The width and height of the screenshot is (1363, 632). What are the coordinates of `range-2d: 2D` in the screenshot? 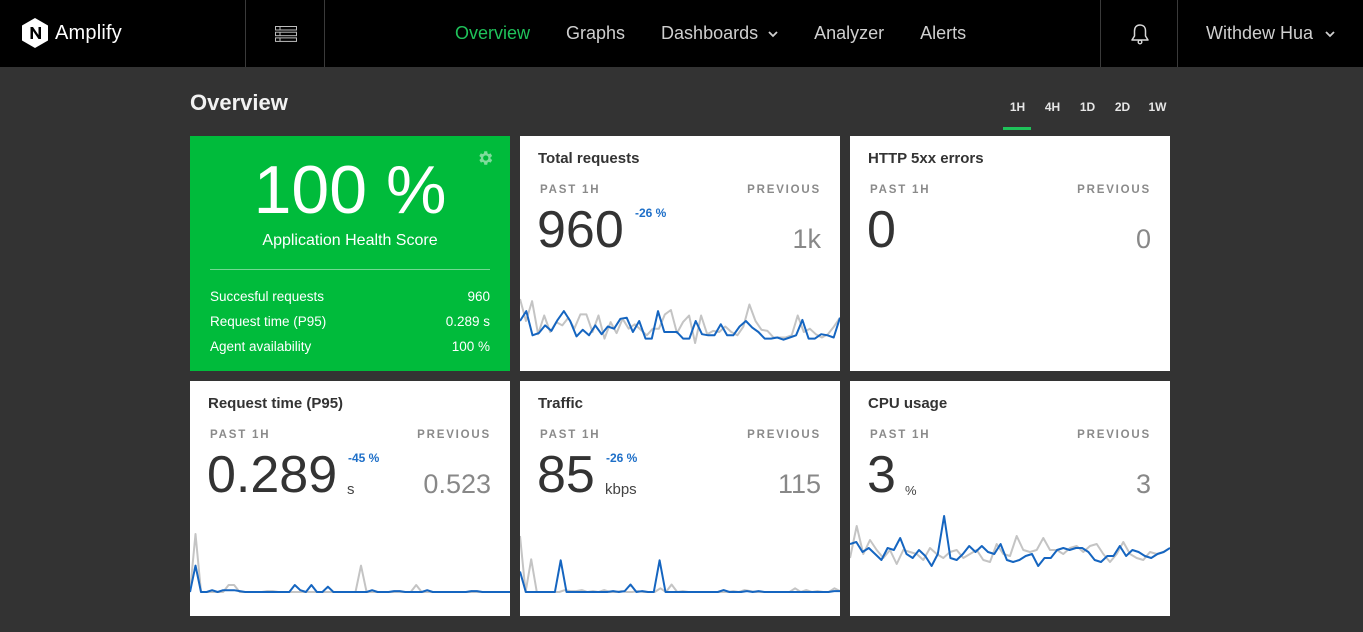 It's located at (1122, 113).